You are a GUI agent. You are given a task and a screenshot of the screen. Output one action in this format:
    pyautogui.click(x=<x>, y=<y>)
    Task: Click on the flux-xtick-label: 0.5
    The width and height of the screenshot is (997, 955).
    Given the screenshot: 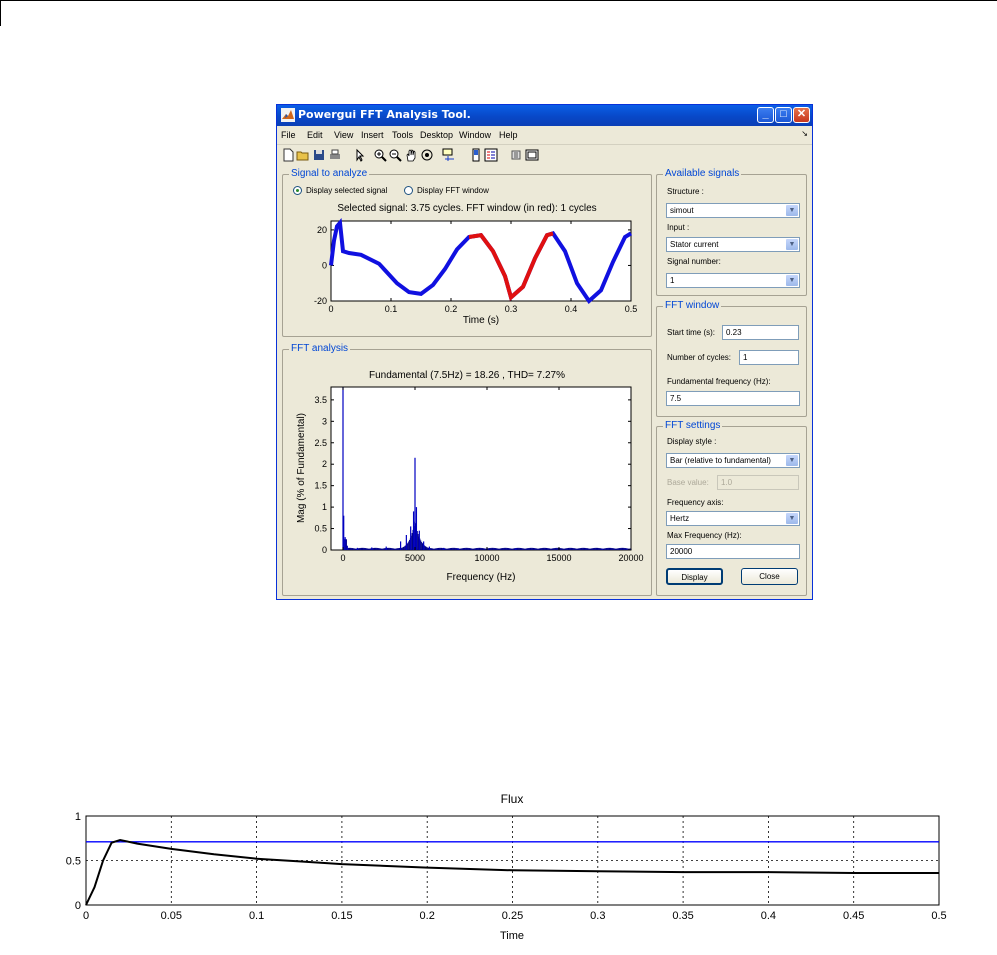 What is the action you would take?
    pyautogui.click(x=938, y=916)
    